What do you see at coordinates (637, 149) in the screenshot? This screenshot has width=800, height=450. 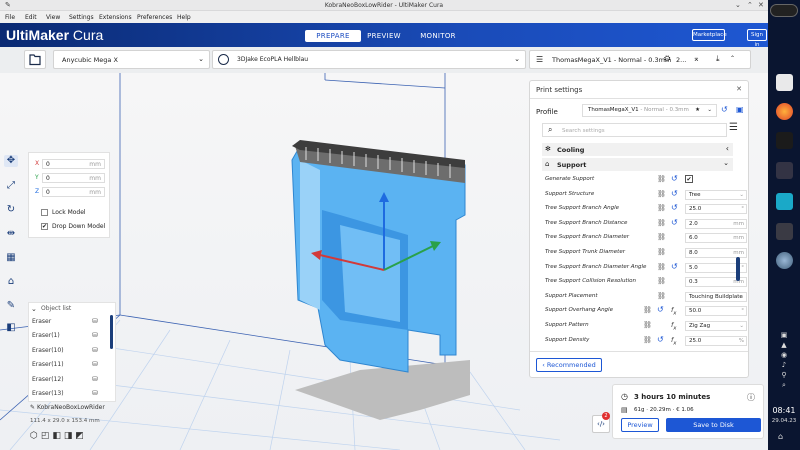 I see `category-cooling: ✻ Cooling ‹` at bounding box center [637, 149].